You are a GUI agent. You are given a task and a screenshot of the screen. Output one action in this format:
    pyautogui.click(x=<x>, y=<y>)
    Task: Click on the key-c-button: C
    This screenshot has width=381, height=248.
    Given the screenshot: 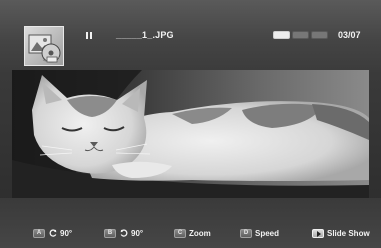 What is the action you would take?
    pyautogui.click(x=180, y=233)
    